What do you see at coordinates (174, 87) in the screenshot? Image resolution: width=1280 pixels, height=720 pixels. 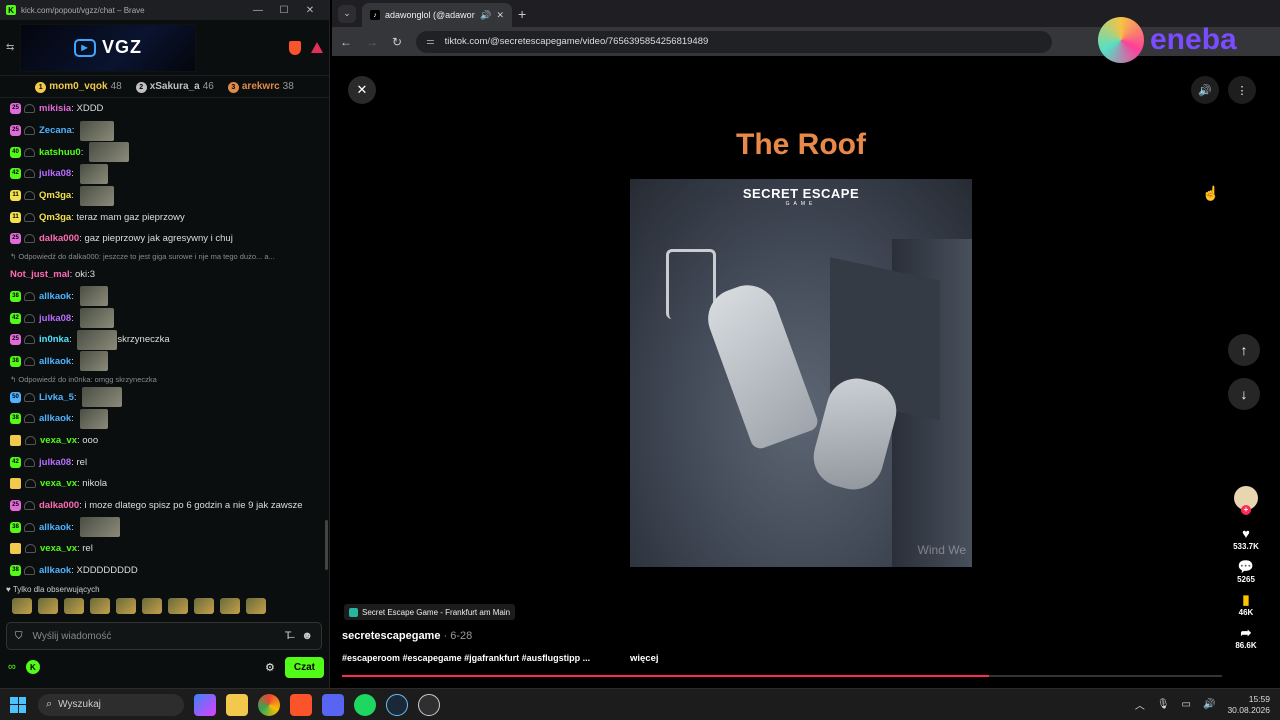 I see `leaderboard-entry: 2 xSakura_a 46` at bounding box center [174, 87].